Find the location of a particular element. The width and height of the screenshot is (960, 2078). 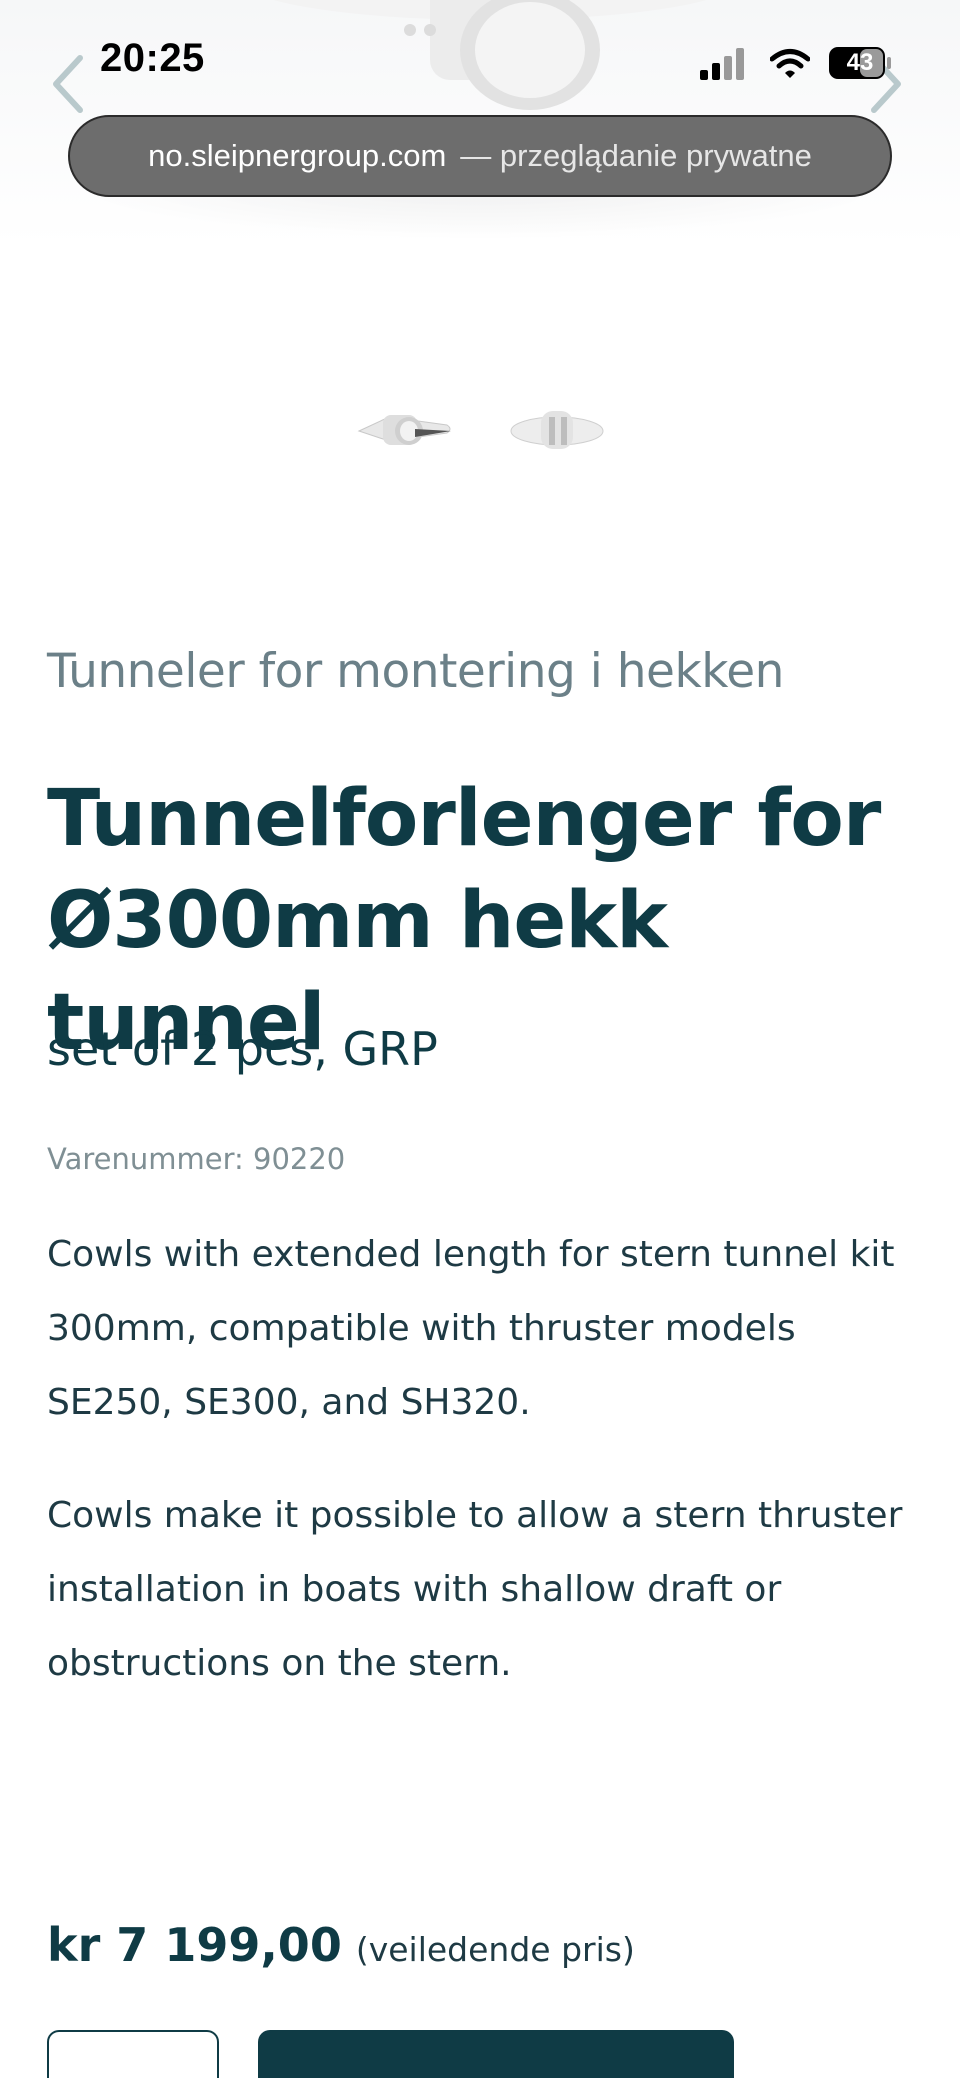

product-category: Tunneler for montering i hekken is located at coordinates (415, 671).